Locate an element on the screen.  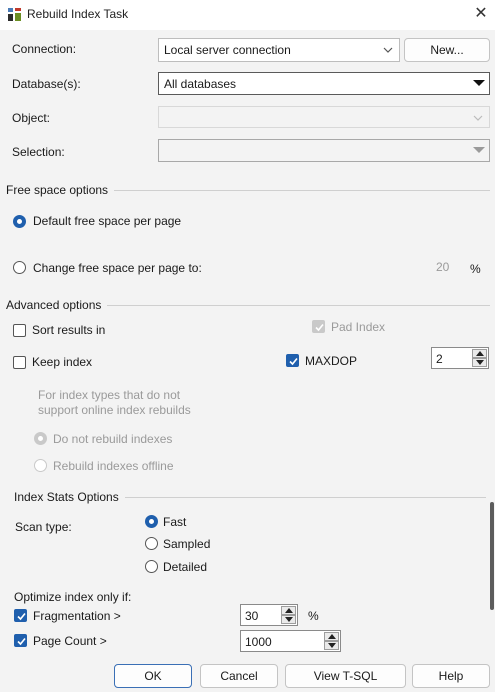
sort-results-label: Sort results in is located at coordinates (69, 330).